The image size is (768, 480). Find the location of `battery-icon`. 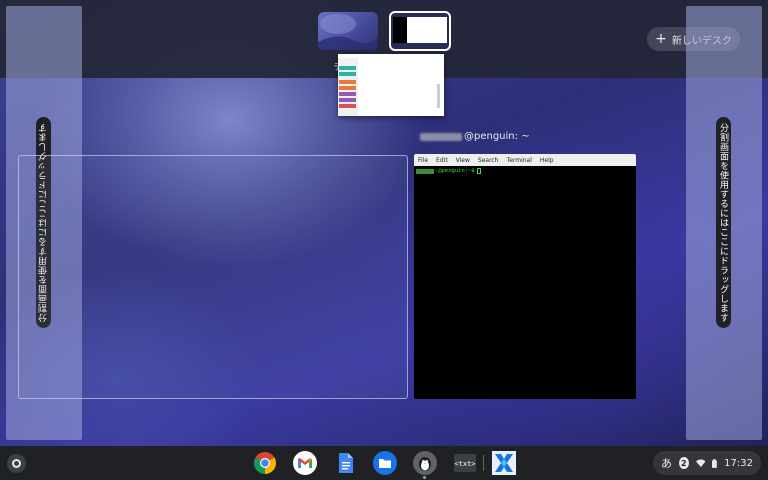

battery-icon is located at coordinates (715, 463).